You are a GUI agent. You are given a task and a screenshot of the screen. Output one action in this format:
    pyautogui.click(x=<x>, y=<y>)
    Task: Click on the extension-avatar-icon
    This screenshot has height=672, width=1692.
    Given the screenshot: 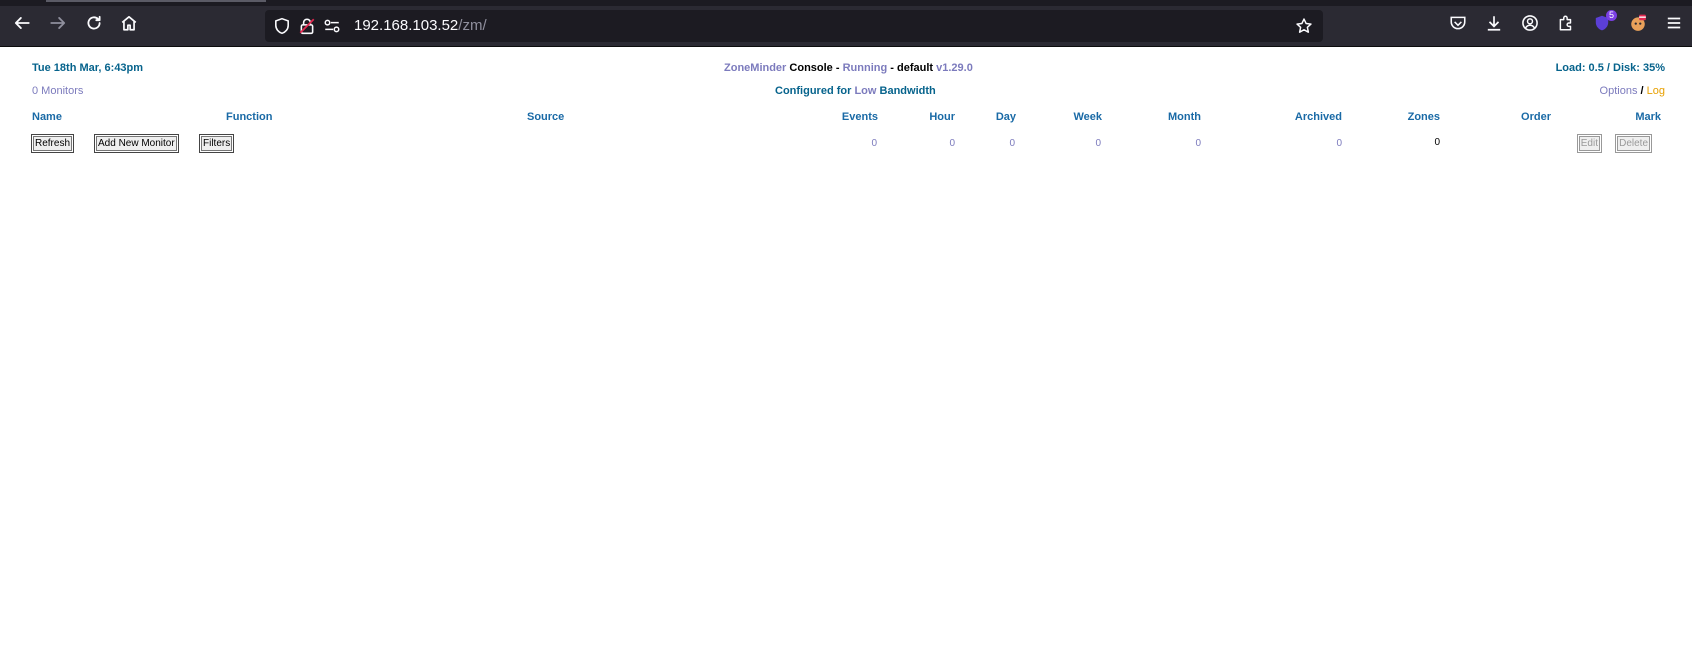 What is the action you would take?
    pyautogui.click(x=1639, y=24)
    